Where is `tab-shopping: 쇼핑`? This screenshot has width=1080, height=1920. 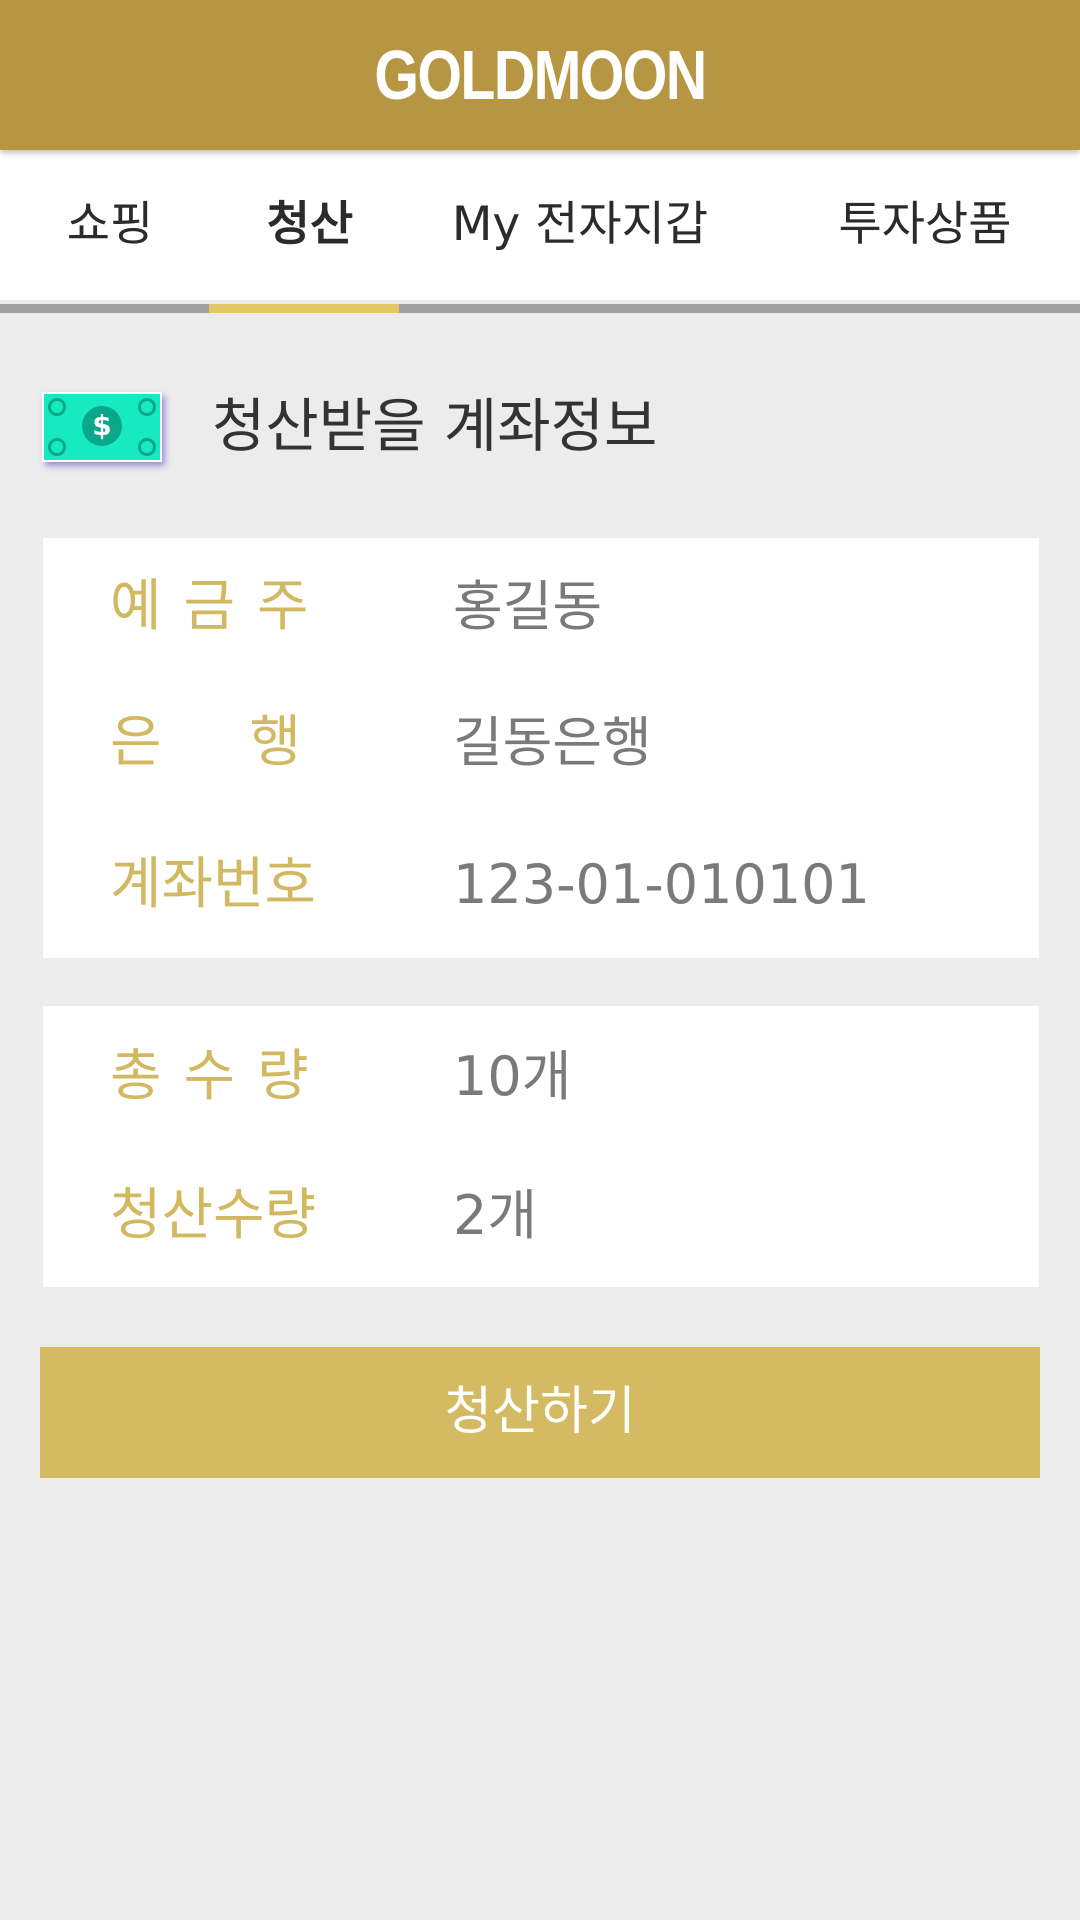 tab-shopping: 쇼핑 is located at coordinates (110, 225).